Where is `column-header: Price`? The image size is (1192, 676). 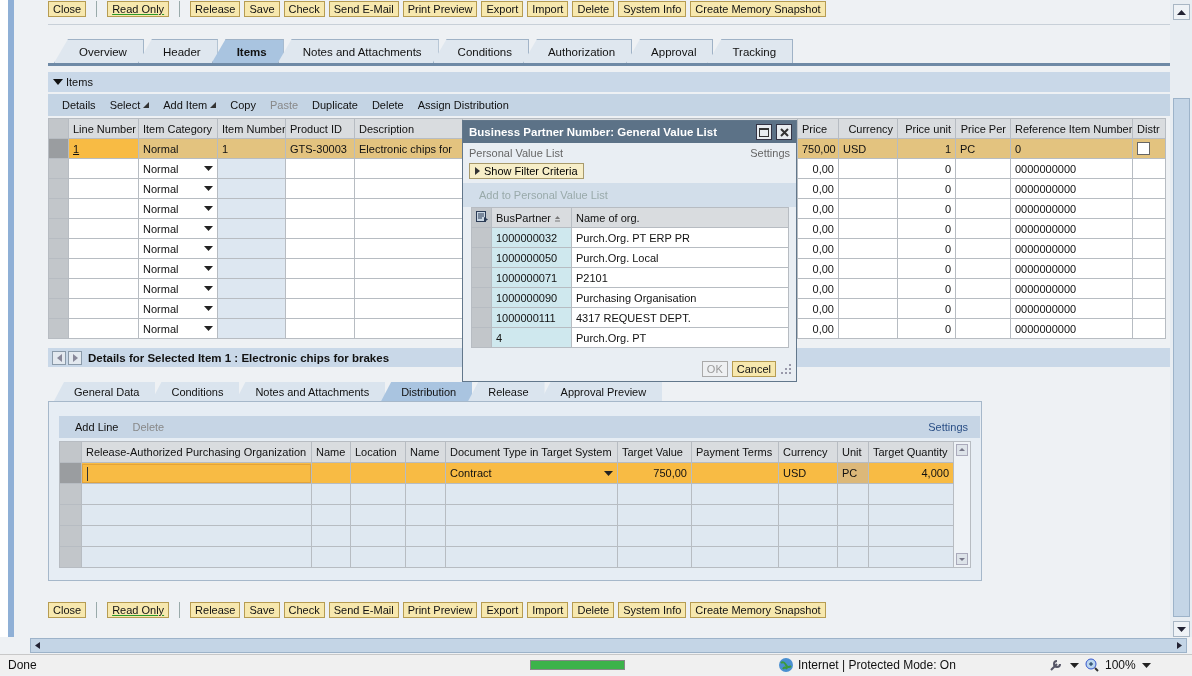 column-header: Price is located at coordinates (818, 128).